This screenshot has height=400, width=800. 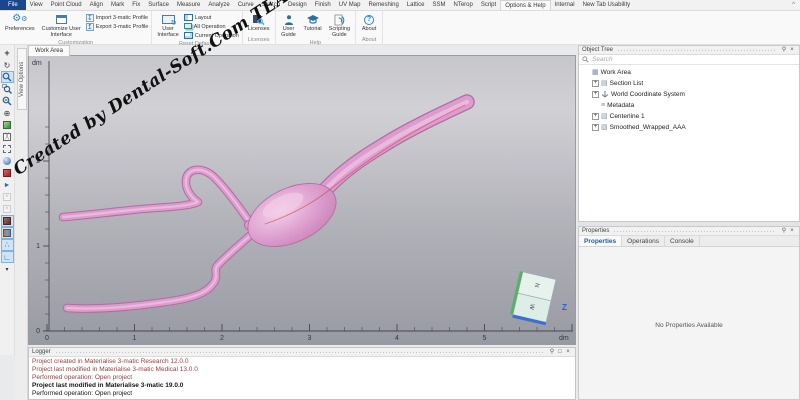 What do you see at coordinates (7, 137) in the screenshot?
I see `wireframe-view-icon: ╳` at bounding box center [7, 137].